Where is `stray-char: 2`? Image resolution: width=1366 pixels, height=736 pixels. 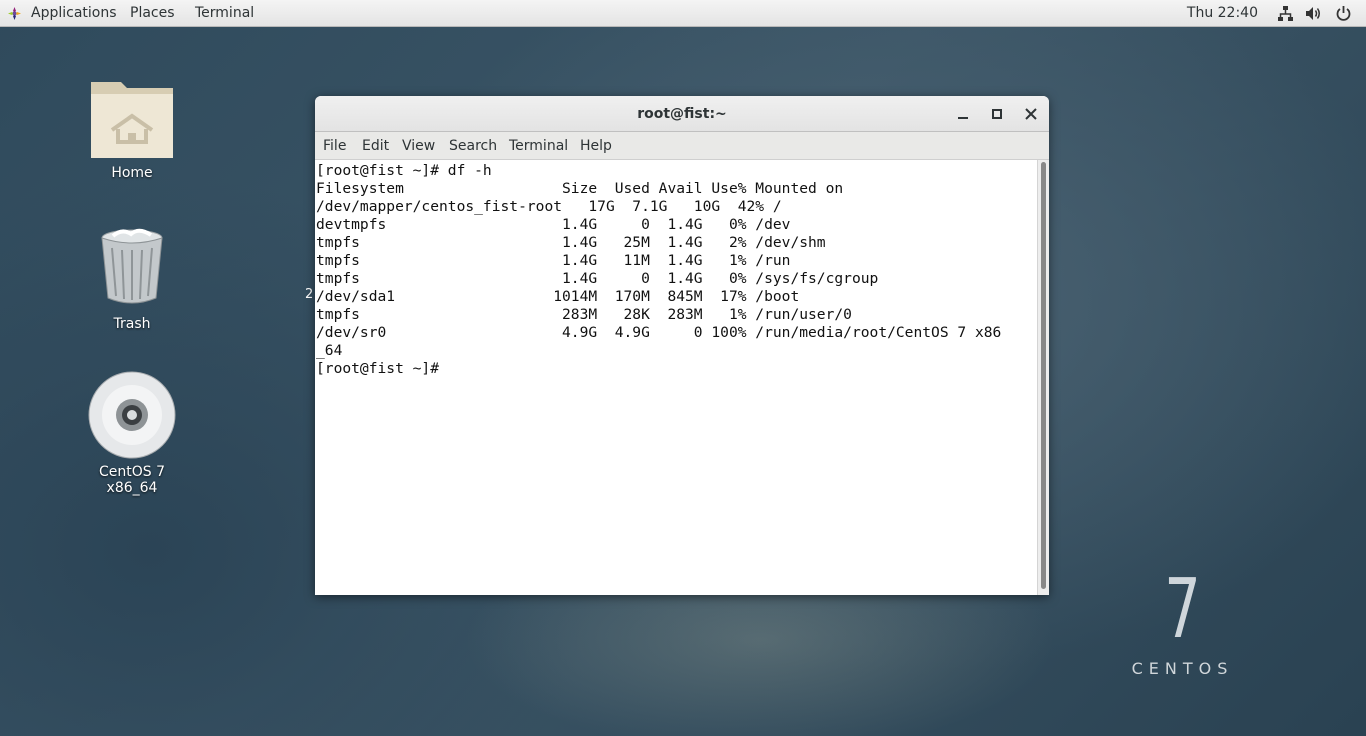 stray-char: 2 is located at coordinates (309, 294).